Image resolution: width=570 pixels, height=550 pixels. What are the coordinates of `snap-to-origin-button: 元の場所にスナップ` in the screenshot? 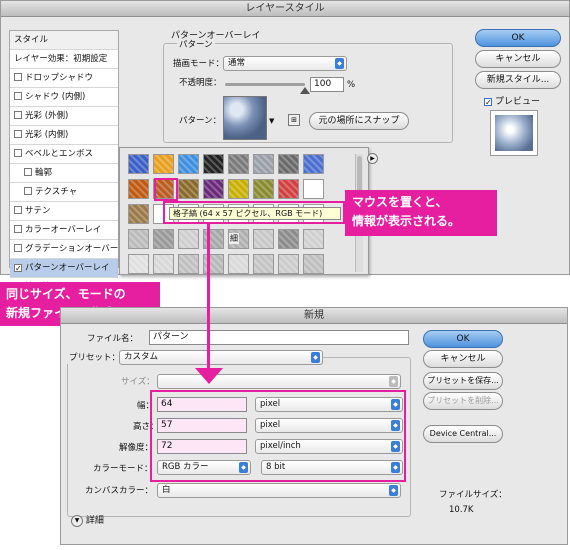 It's located at (359, 121).